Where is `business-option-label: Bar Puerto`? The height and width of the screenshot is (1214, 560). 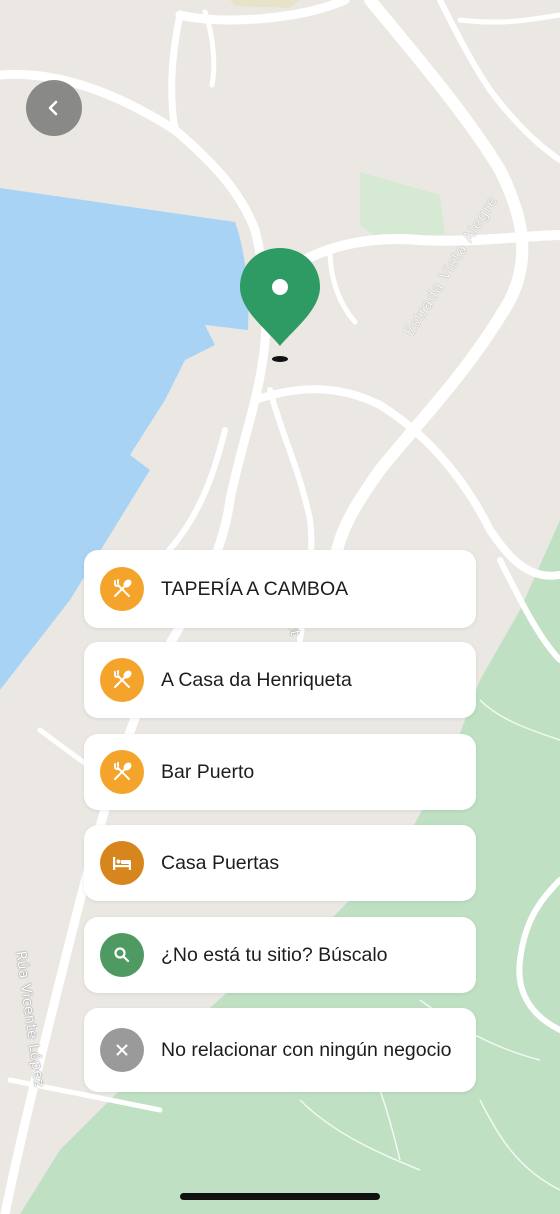 business-option-label: Bar Puerto is located at coordinates (208, 771).